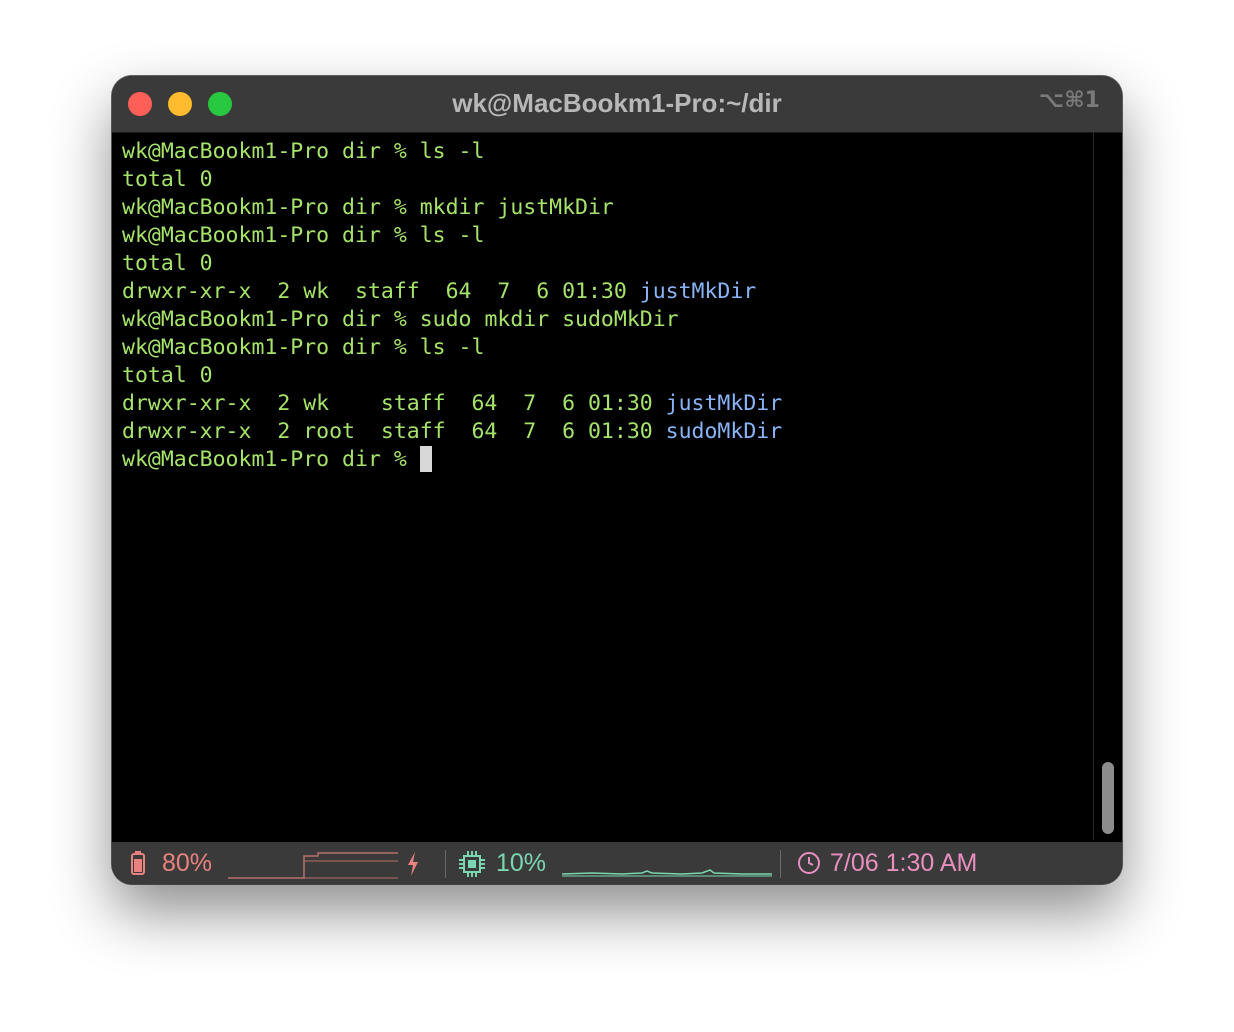 Image resolution: width=1234 pixels, height=1032 pixels. Describe the element at coordinates (521, 863) in the screenshot. I see `cpu-percent: 10%` at that location.